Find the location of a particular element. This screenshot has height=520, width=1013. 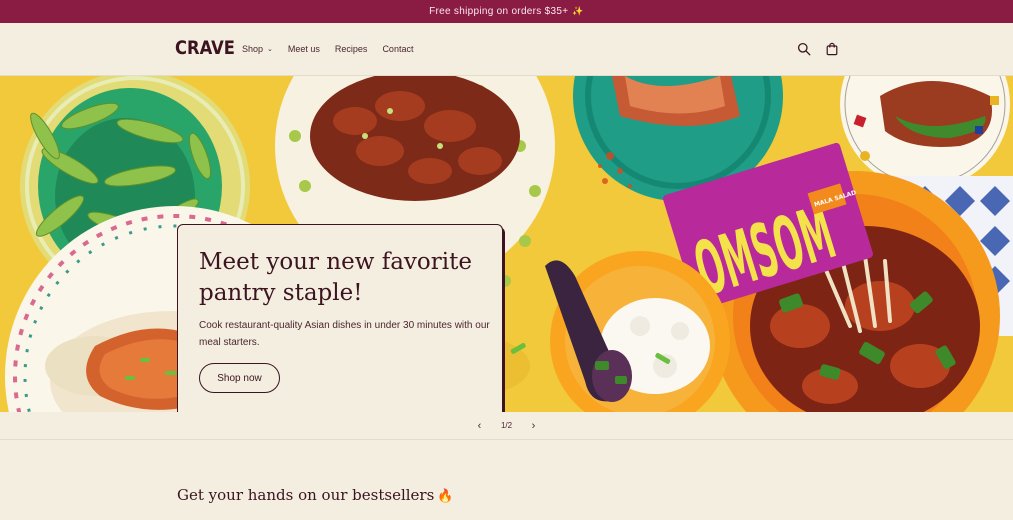

nav-item-recipes: Recipes is located at coordinates (351, 49).